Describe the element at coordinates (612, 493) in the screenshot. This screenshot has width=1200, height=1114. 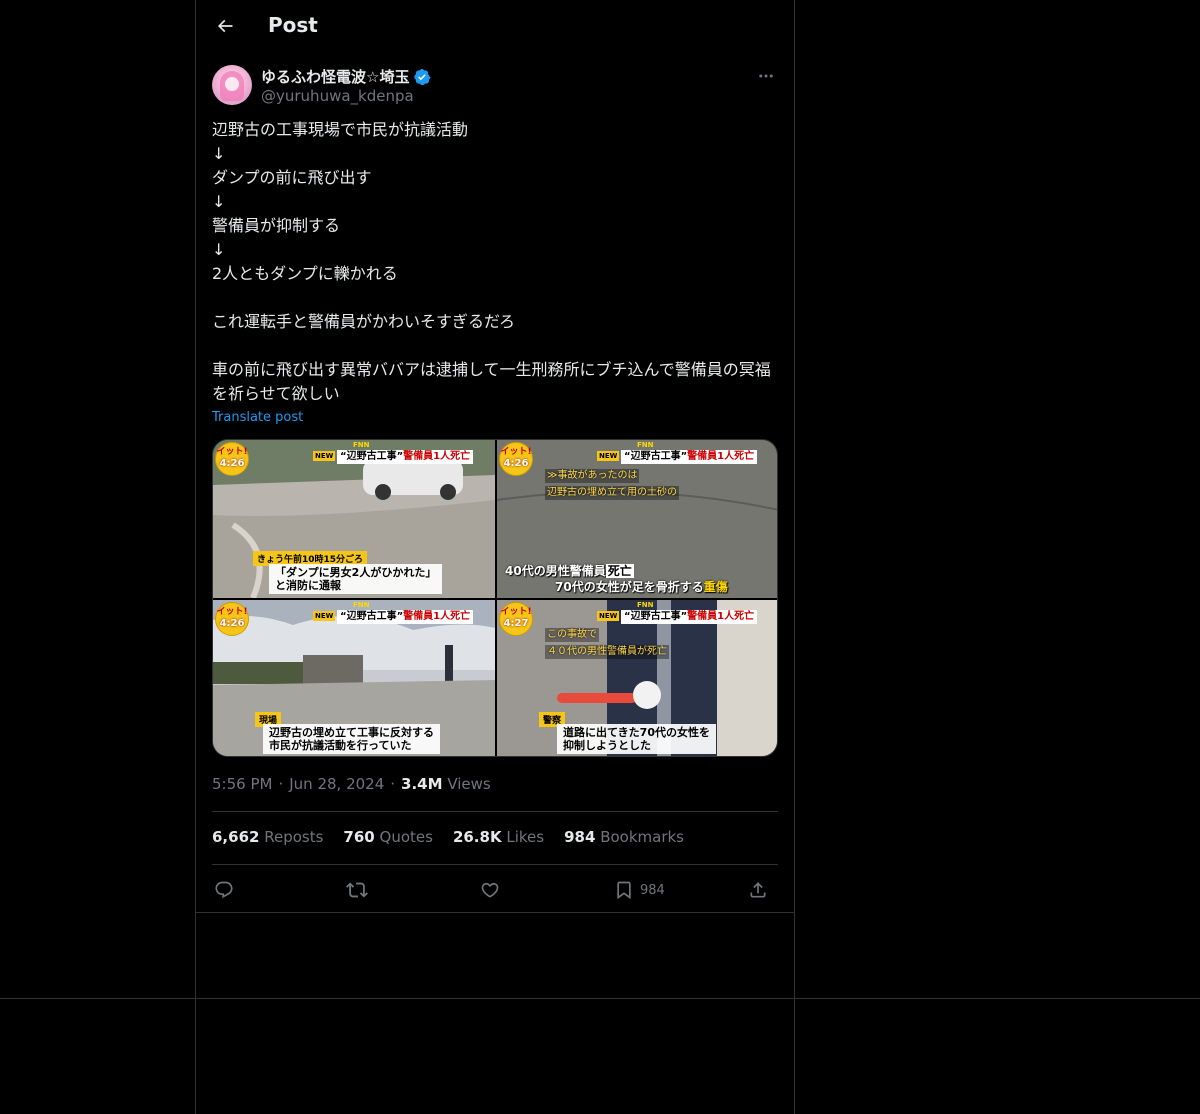
I see `subtitle-line-2: 辺野古の埋め立て用の土砂の` at that location.